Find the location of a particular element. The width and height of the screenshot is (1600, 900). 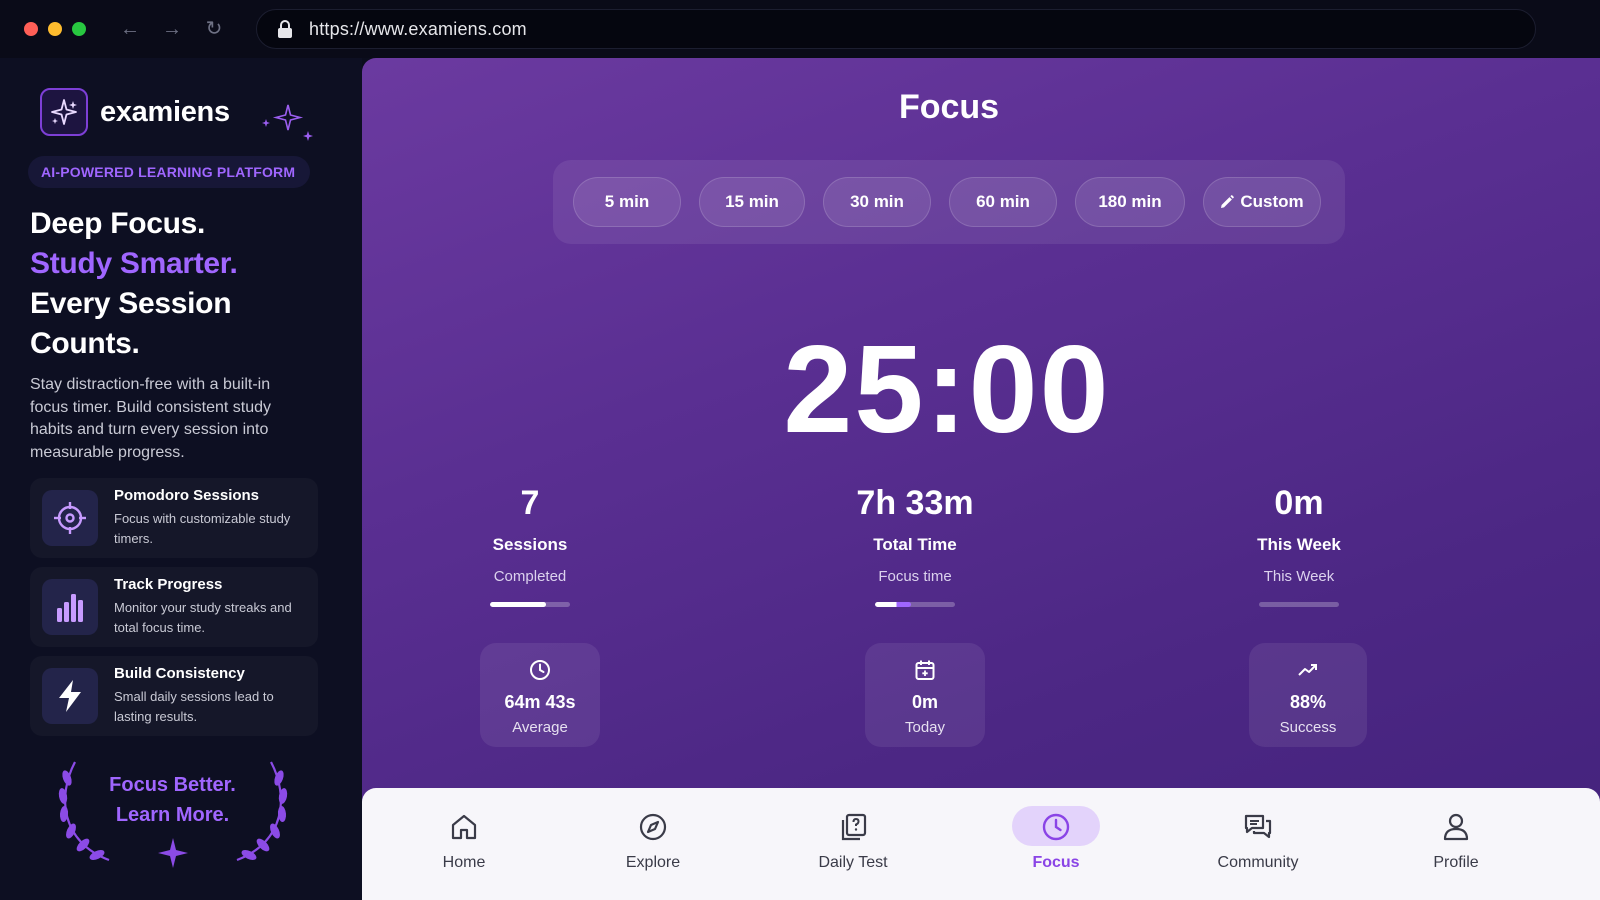

laurel-motto: Focus Better. Learn More. is located at coordinates (172, 800).